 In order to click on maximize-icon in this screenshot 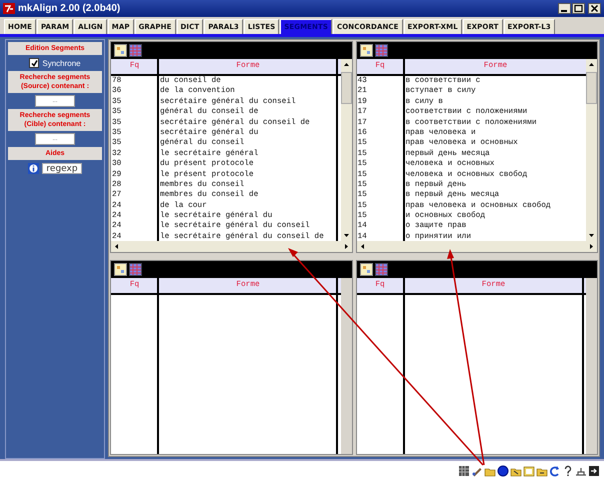, I will do `click(578, 8)`.